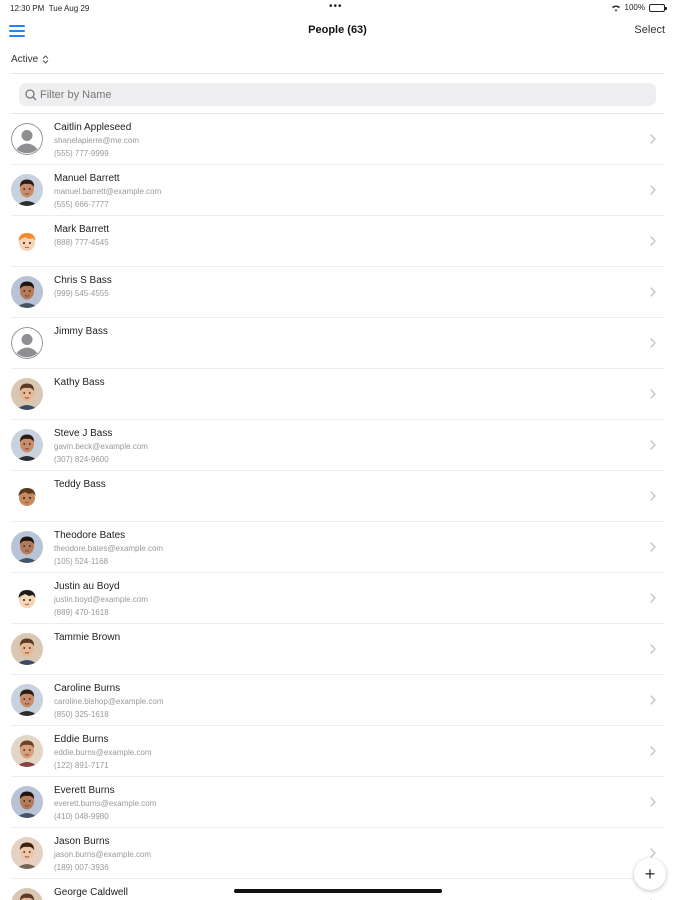  What do you see at coordinates (337, 394) in the screenshot?
I see `person-row: Kathy Bass` at bounding box center [337, 394].